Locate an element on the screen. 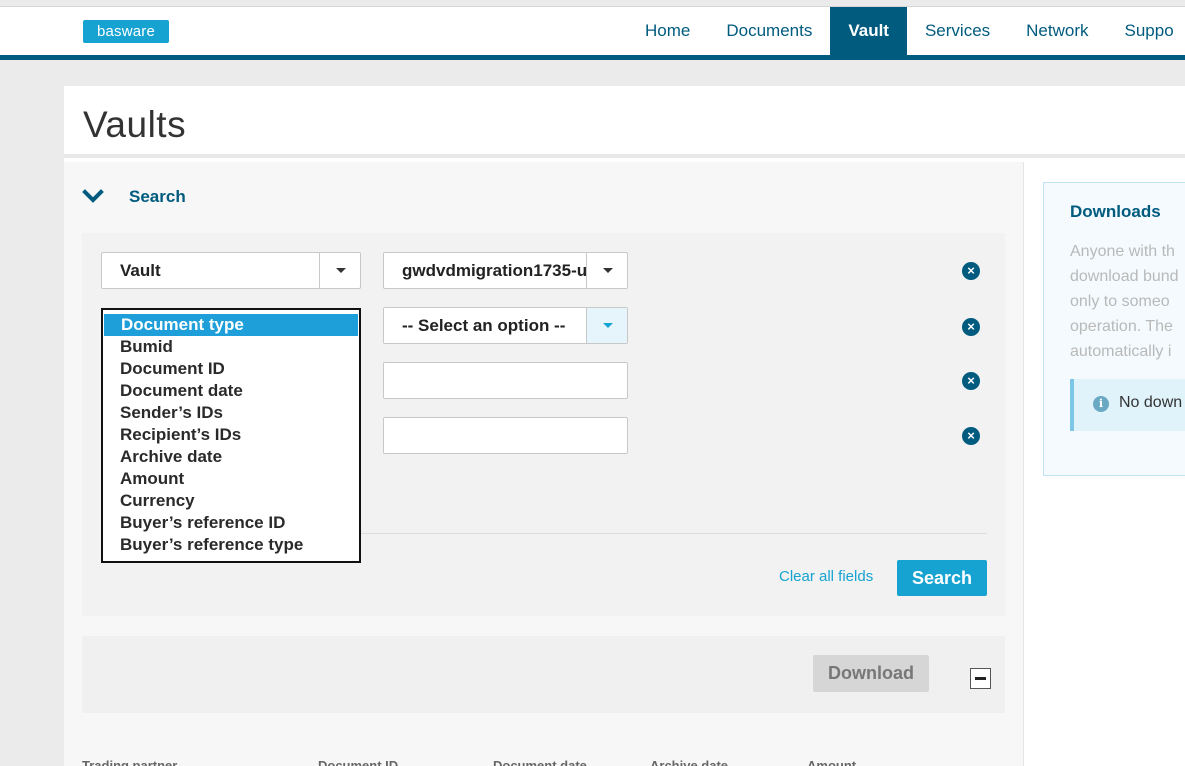  nav-item-support: Suppo is located at coordinates (1146, 31).